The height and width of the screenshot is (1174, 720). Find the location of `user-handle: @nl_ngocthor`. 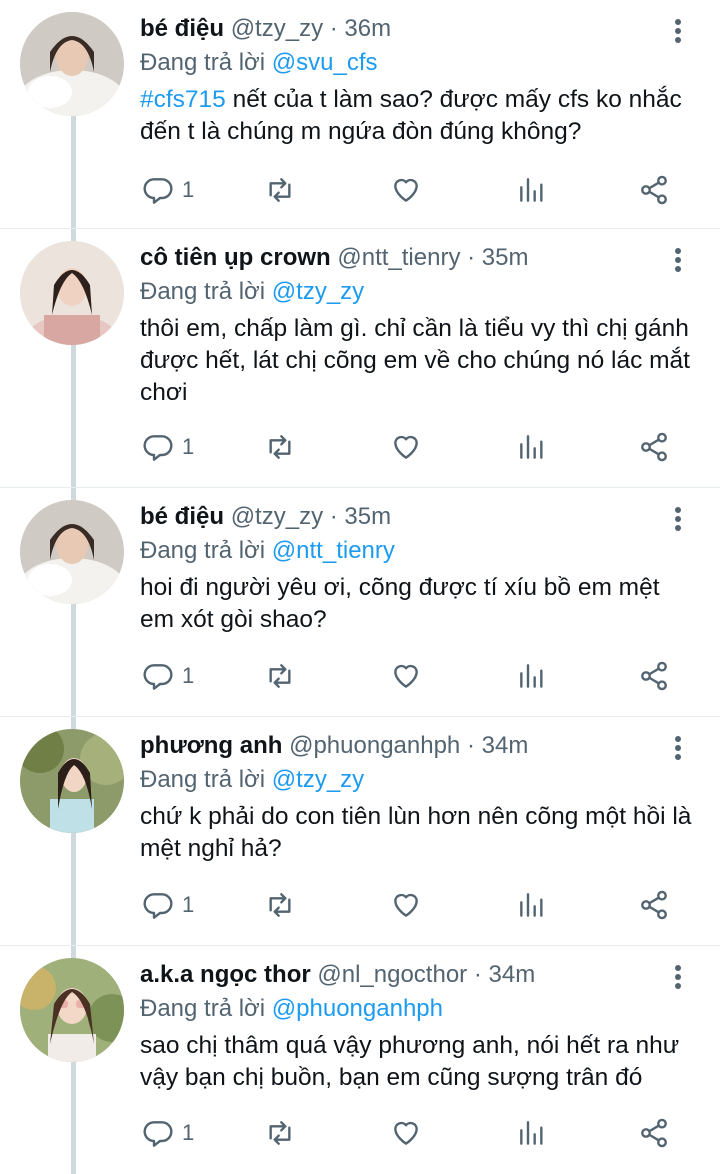

user-handle: @nl_ngocthor is located at coordinates (392, 974).